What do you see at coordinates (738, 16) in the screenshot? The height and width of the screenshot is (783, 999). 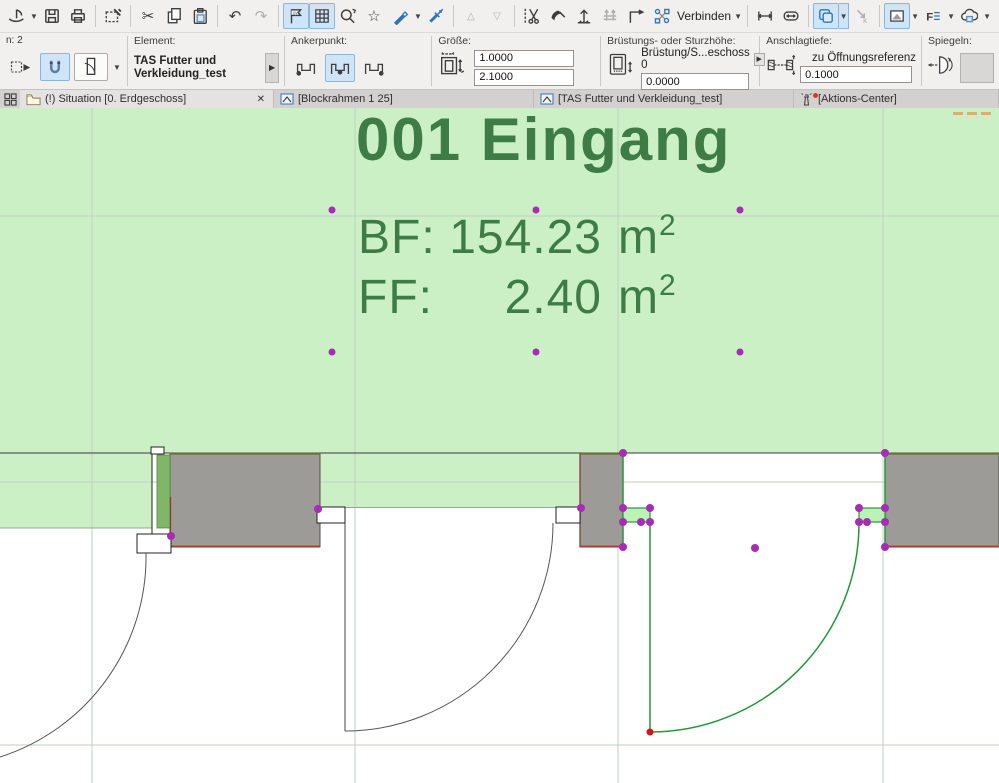 I see `verbinden-caret: ▼` at bounding box center [738, 16].